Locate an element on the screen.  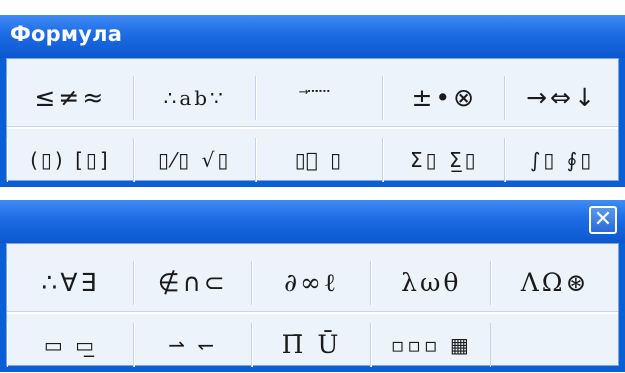
window-title: Формула is located at coordinates (66, 34).